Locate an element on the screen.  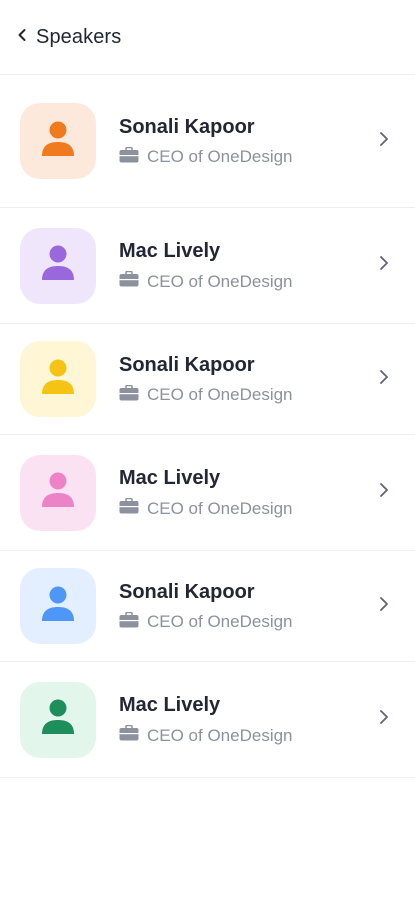
page-title: Speakers is located at coordinates (79, 36).